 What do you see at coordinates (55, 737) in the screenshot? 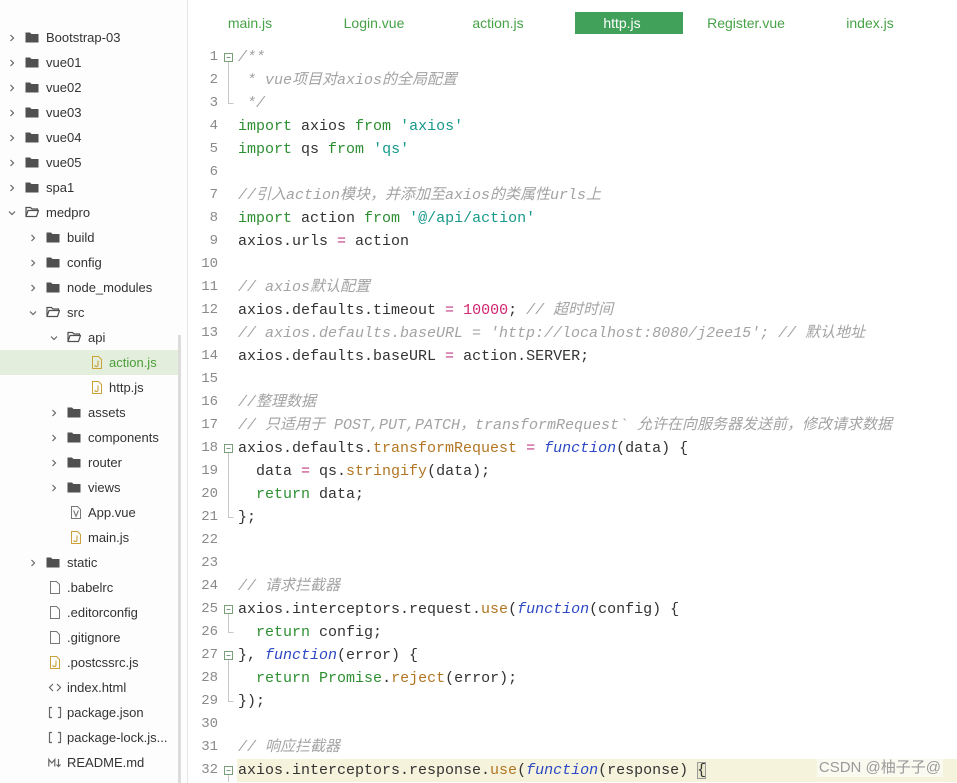
I see `json-file-icon` at bounding box center [55, 737].